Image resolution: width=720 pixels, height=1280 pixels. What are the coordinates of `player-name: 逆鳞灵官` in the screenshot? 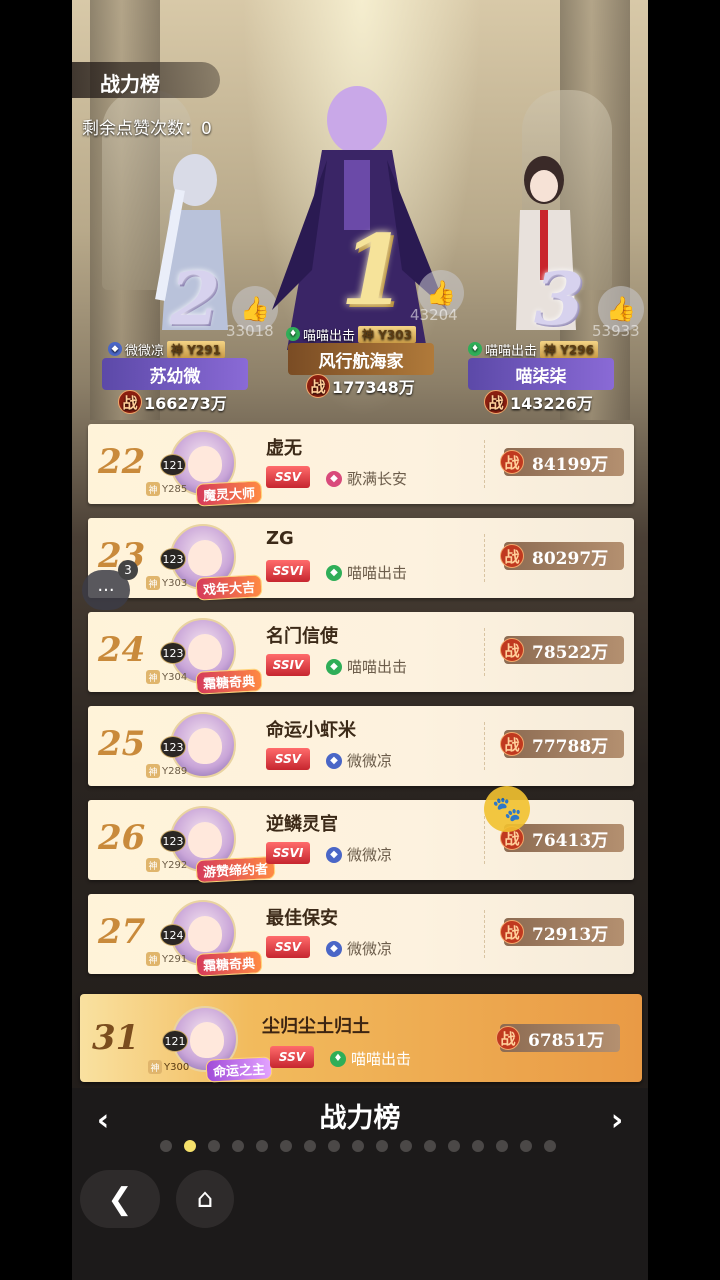 It's located at (302, 824).